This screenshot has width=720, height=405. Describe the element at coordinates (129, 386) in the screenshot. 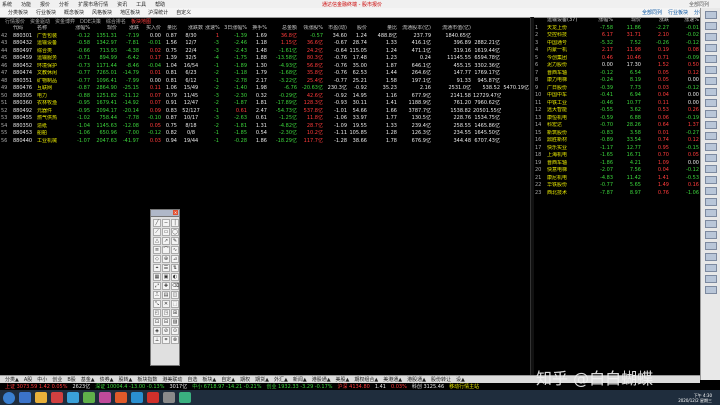

I see `ticker-item-2: 深证 10004.4 -13.00 -0.13%` at that location.